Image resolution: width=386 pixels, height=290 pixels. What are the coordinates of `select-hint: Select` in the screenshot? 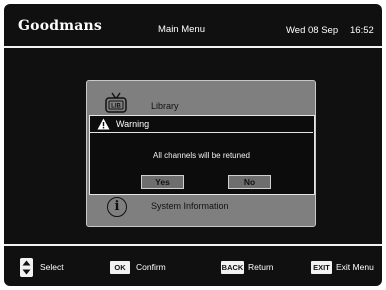 It's located at (52, 267).